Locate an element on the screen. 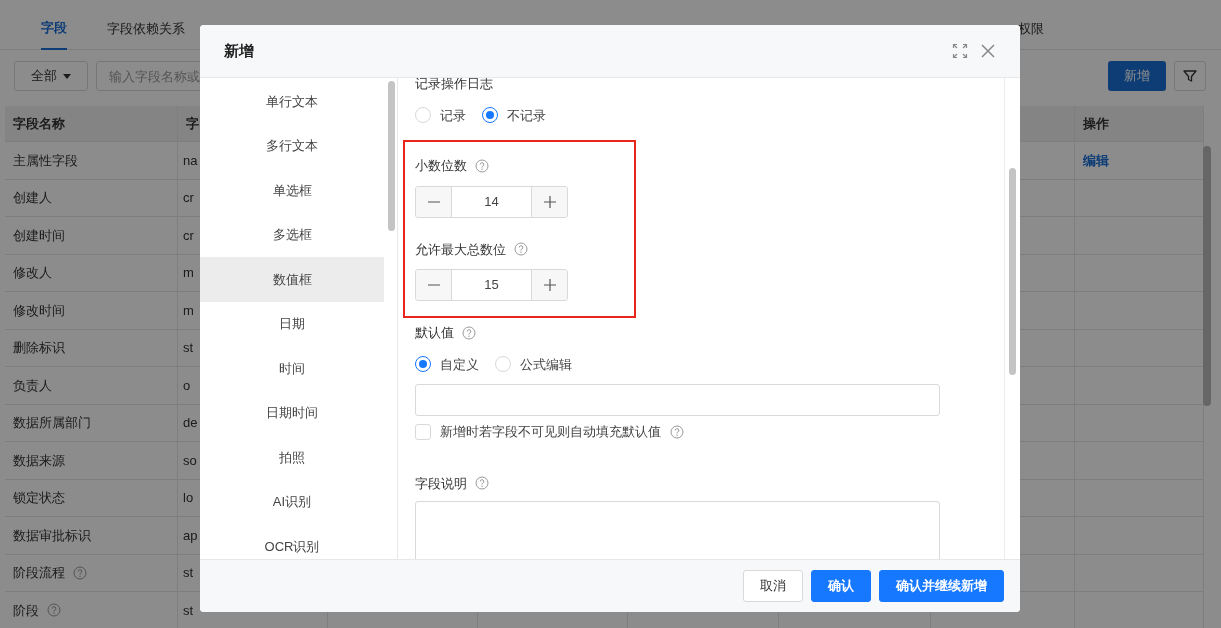 The height and width of the screenshot is (628, 1221). table-cell-text: 修改人 is located at coordinates (32, 273).